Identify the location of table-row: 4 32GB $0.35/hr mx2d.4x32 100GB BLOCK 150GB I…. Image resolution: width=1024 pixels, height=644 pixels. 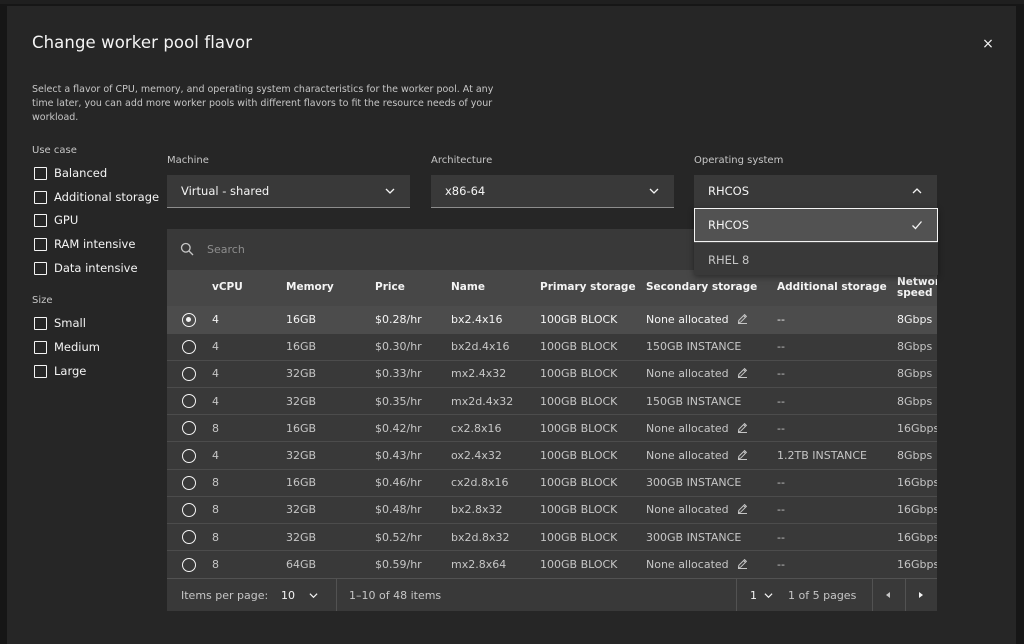
(552, 401).